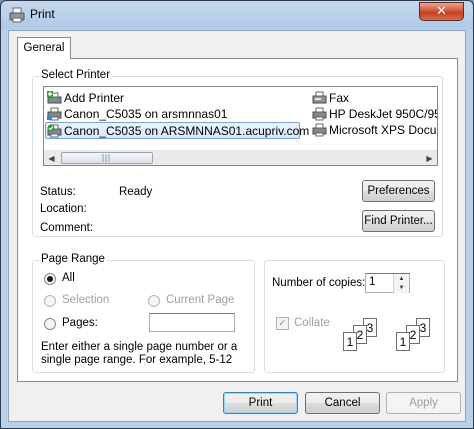  What do you see at coordinates (68, 278) in the screenshot?
I see `all-label: All` at bounding box center [68, 278].